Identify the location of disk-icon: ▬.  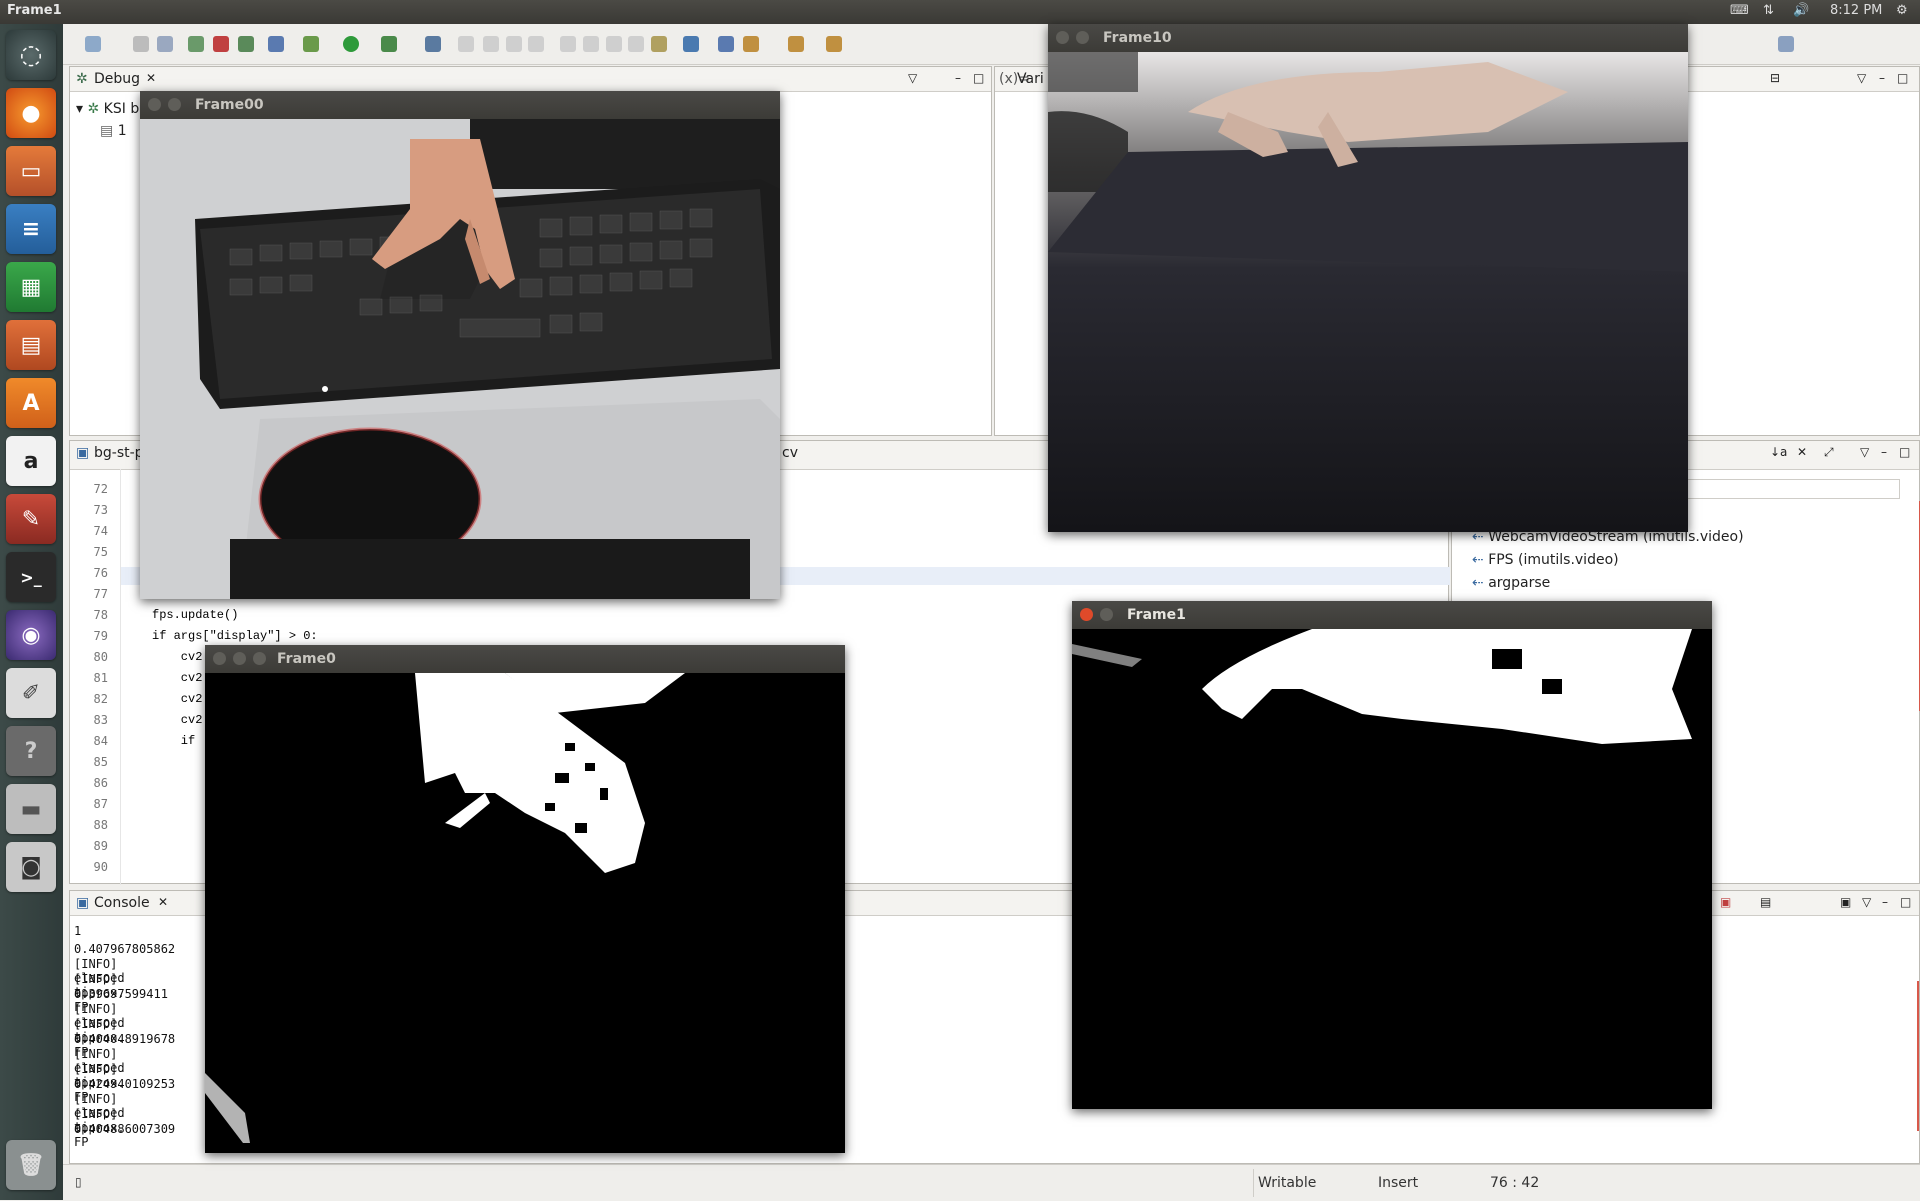
(31, 809).